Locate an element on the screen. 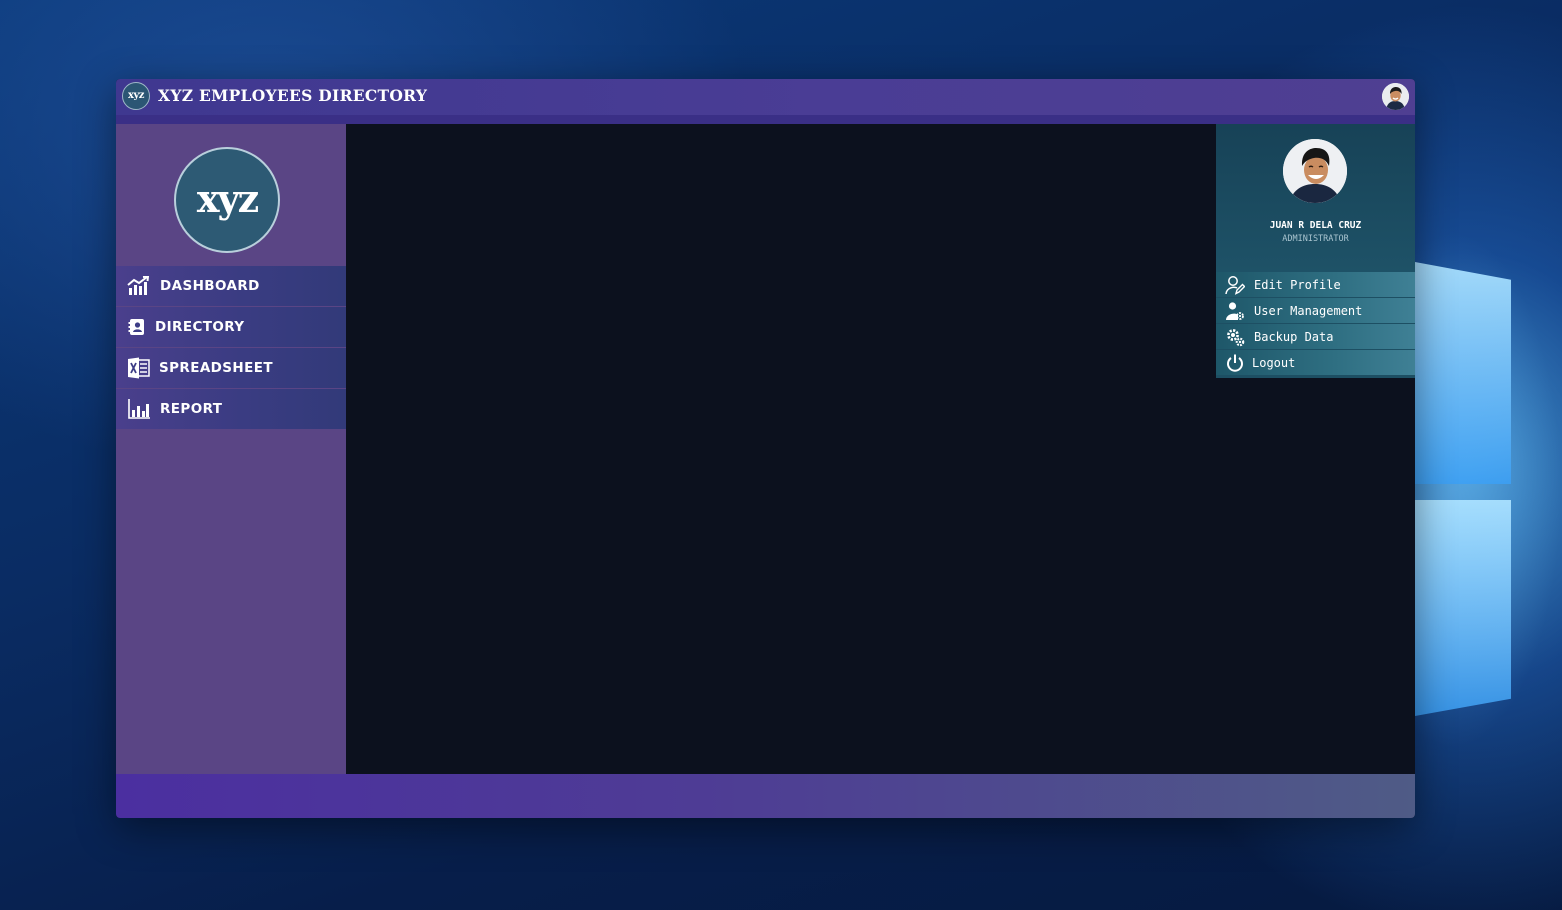 This screenshot has height=910, width=1562. sidebar-item-spreadsheet: SPREADSHEET is located at coordinates (231, 368).